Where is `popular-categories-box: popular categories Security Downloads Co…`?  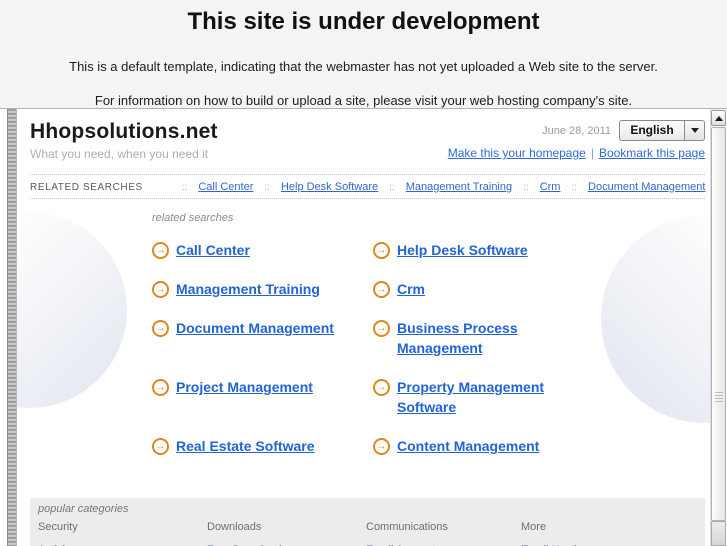 popular-categories-box: popular categories Security Downloads Co… is located at coordinates (367, 522).